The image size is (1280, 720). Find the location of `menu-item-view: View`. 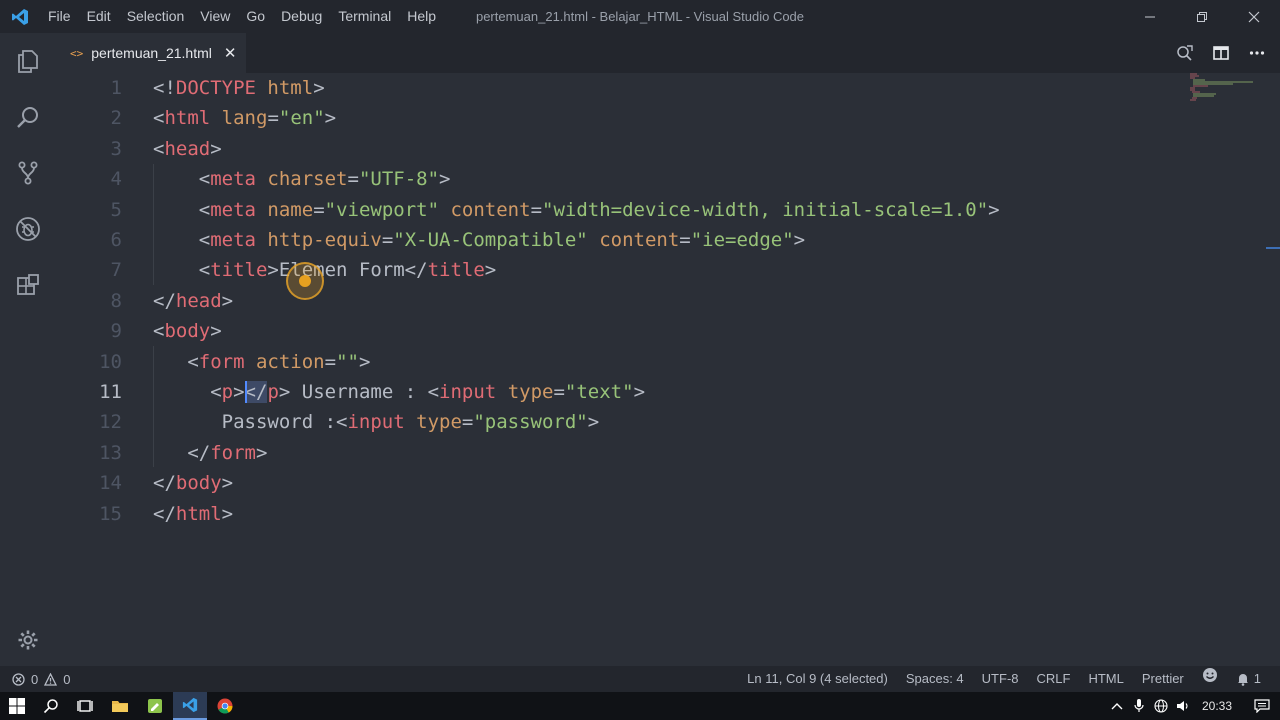

menu-item-view: View is located at coordinates (215, 16).